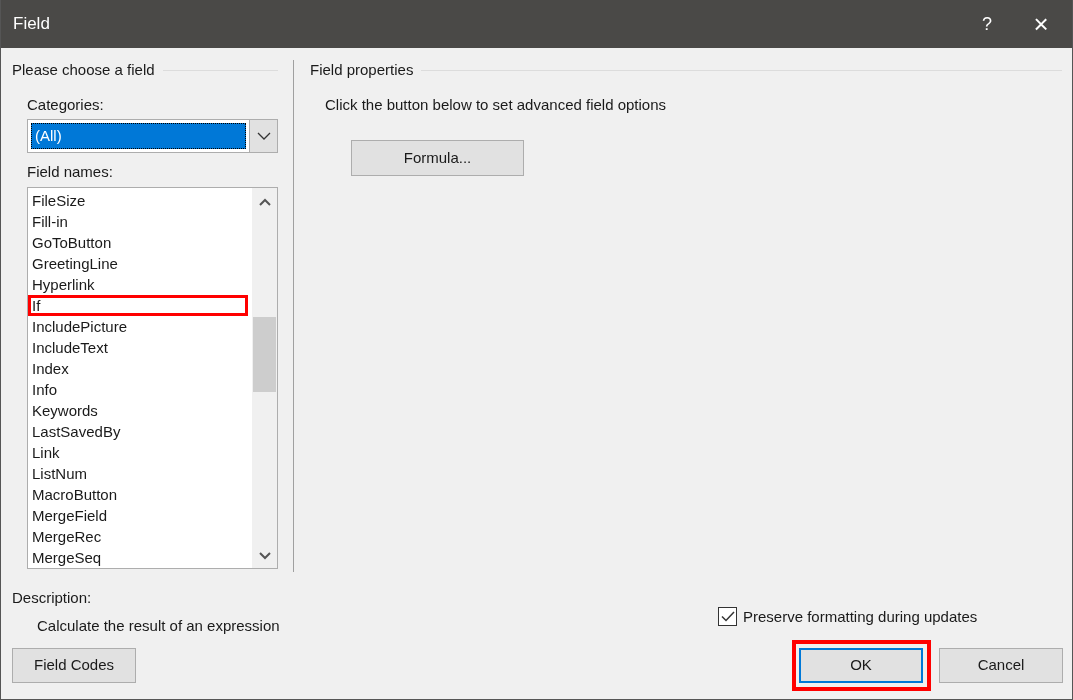 This screenshot has height=700, width=1073. Describe the element at coordinates (138, 136) in the screenshot. I see `dropdown-value: (All)` at that location.